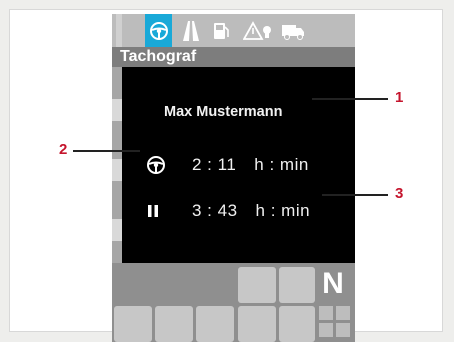  I want to click on rest-time-value: 3 : 43, so click(215, 210).